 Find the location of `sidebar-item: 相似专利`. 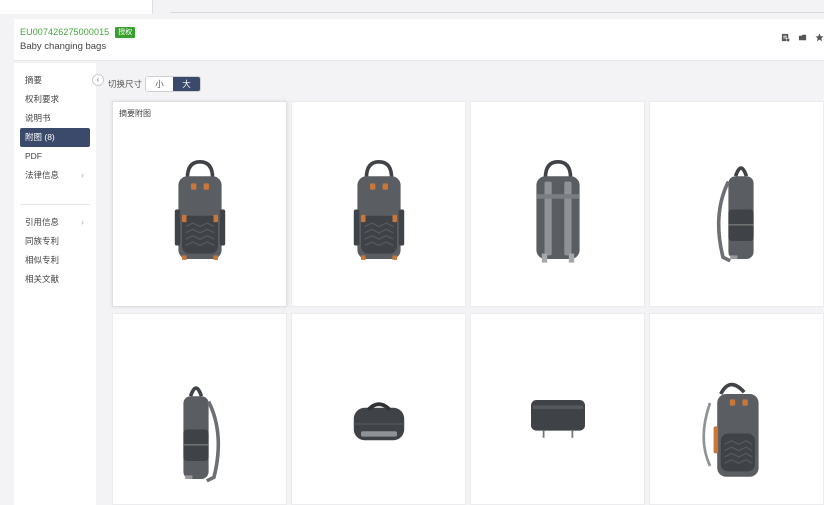

sidebar-item: 相似专利 is located at coordinates (55, 260).